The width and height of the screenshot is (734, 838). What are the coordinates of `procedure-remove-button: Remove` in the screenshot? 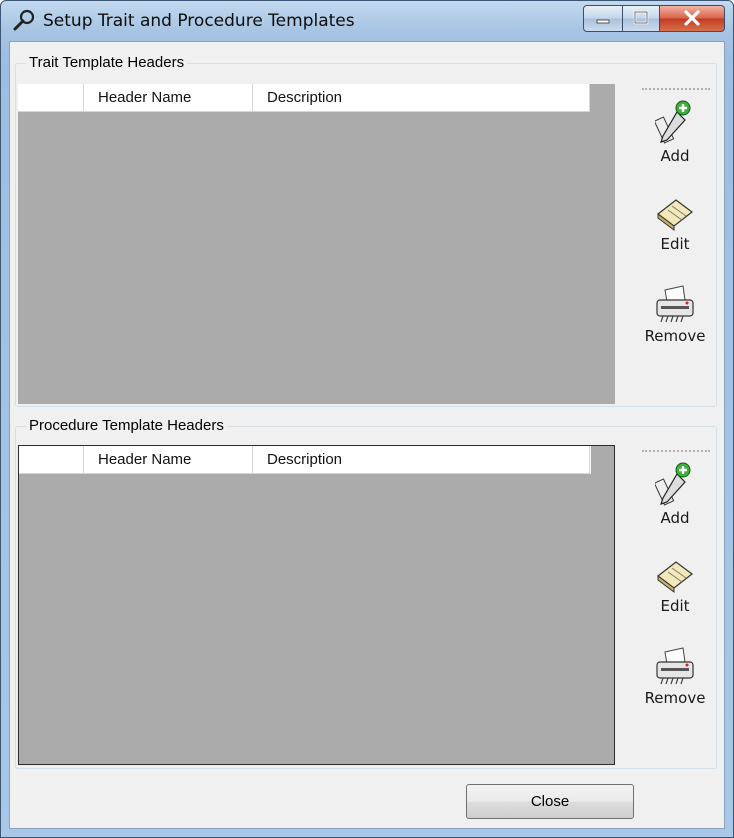 It's located at (675, 691).